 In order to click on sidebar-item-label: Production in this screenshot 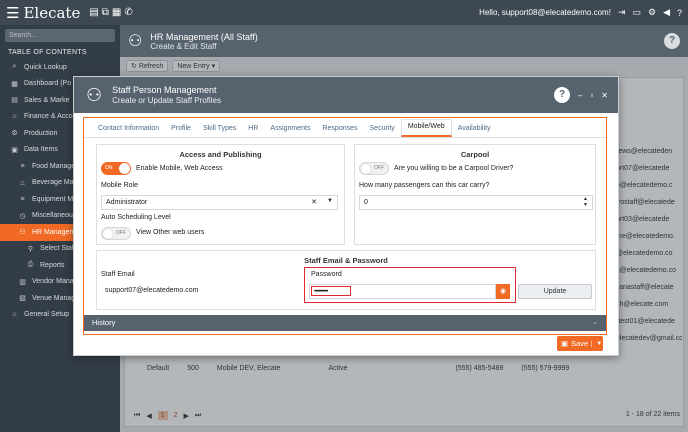, I will do `click(41, 133)`.